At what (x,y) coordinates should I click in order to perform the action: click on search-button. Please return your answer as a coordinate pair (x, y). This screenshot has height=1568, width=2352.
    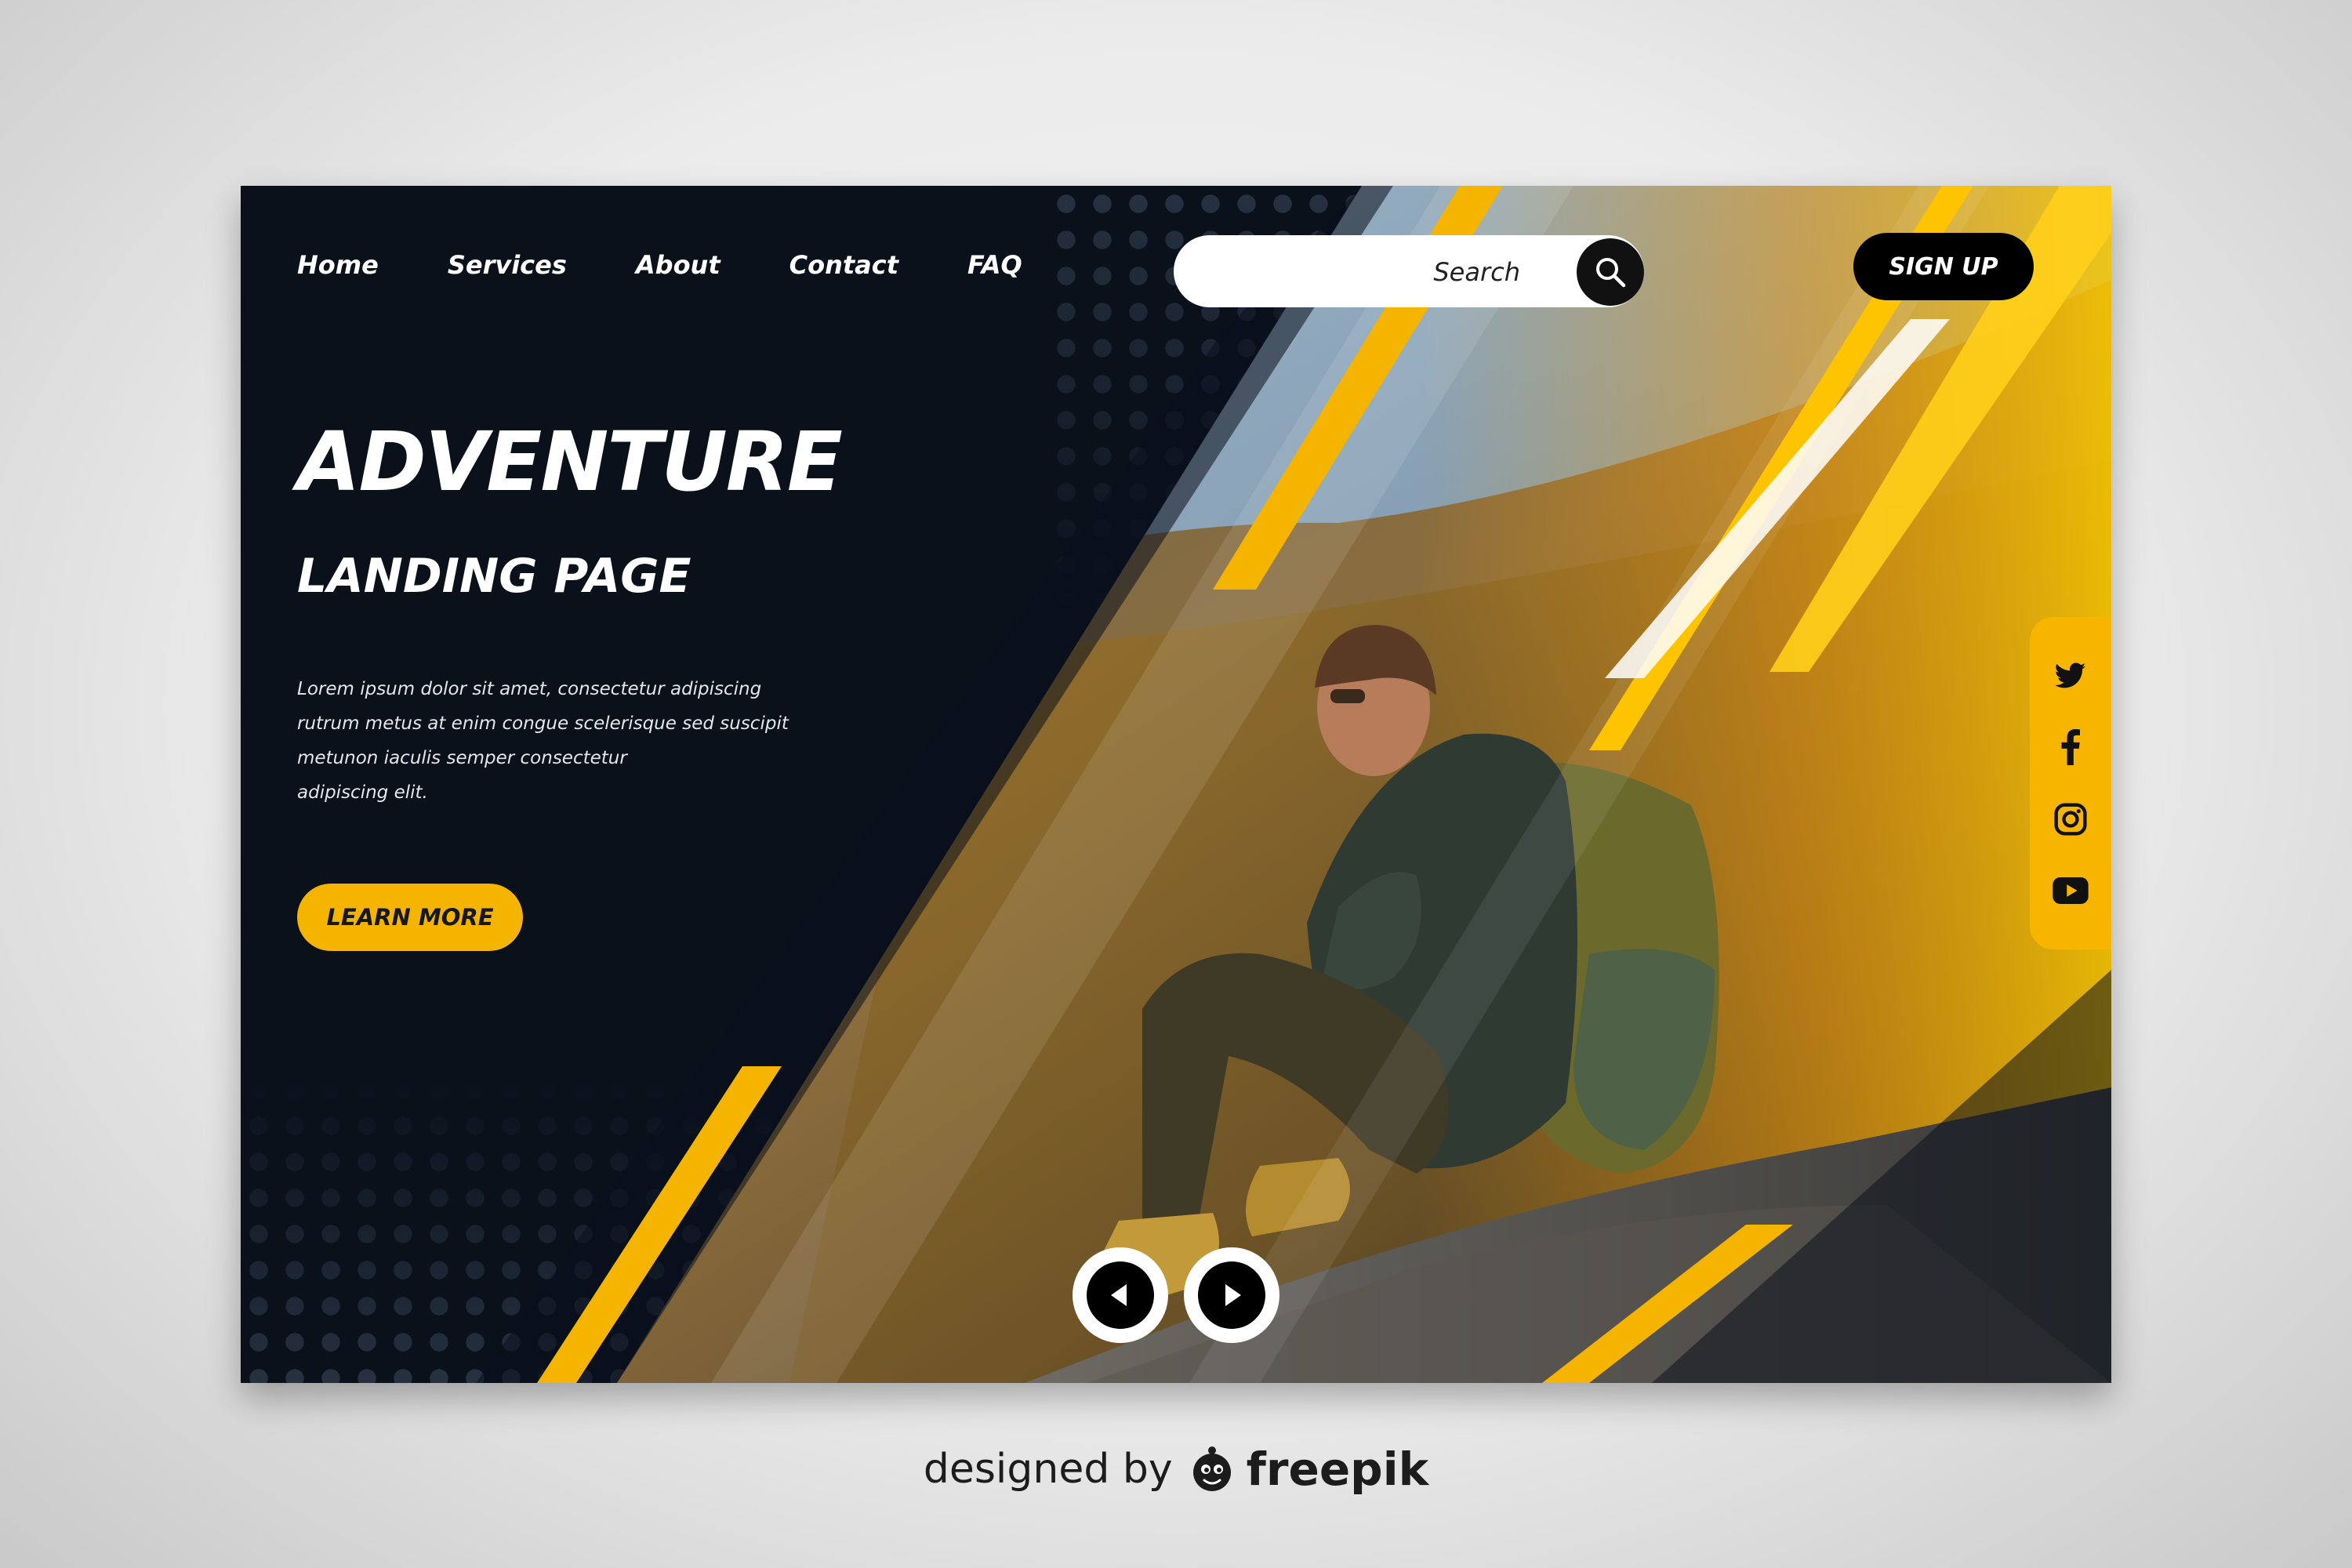
    Looking at the image, I should click on (1610, 272).